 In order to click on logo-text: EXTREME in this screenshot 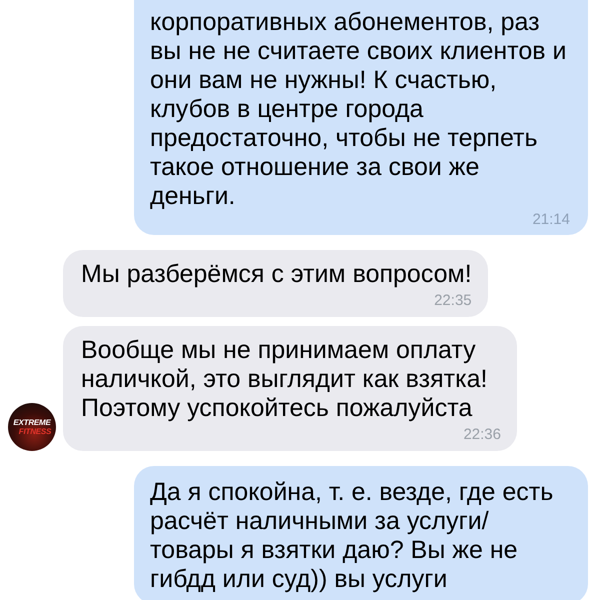, I will do `click(32, 422)`.